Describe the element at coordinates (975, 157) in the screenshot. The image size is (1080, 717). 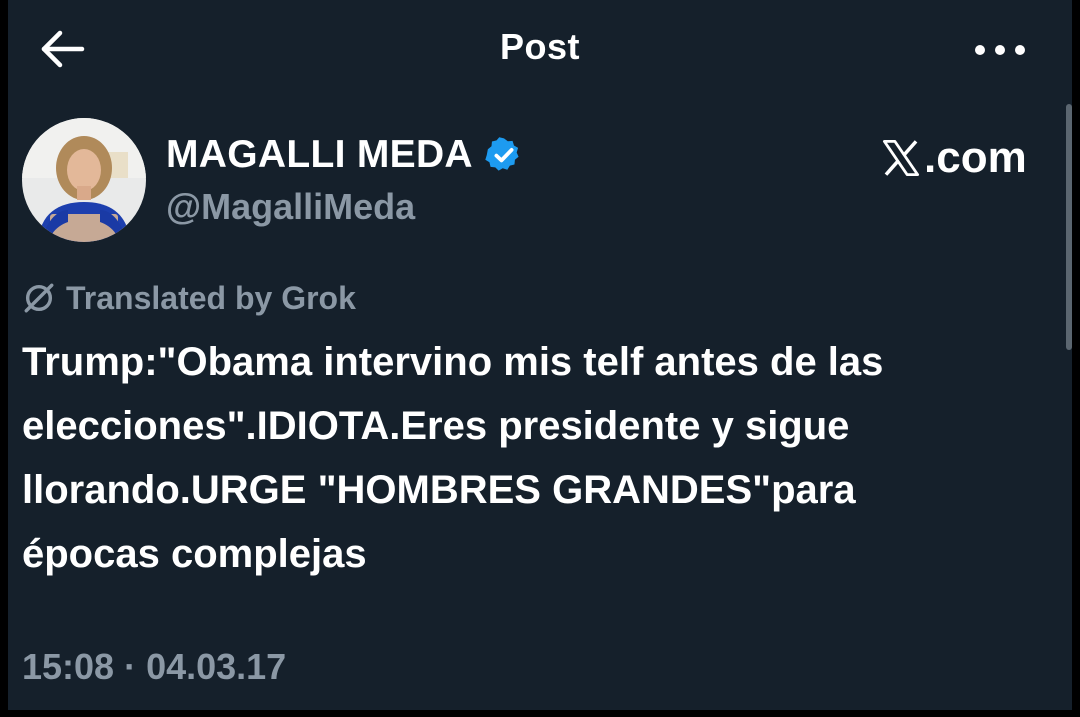
I see `watermark-text: .com` at that location.